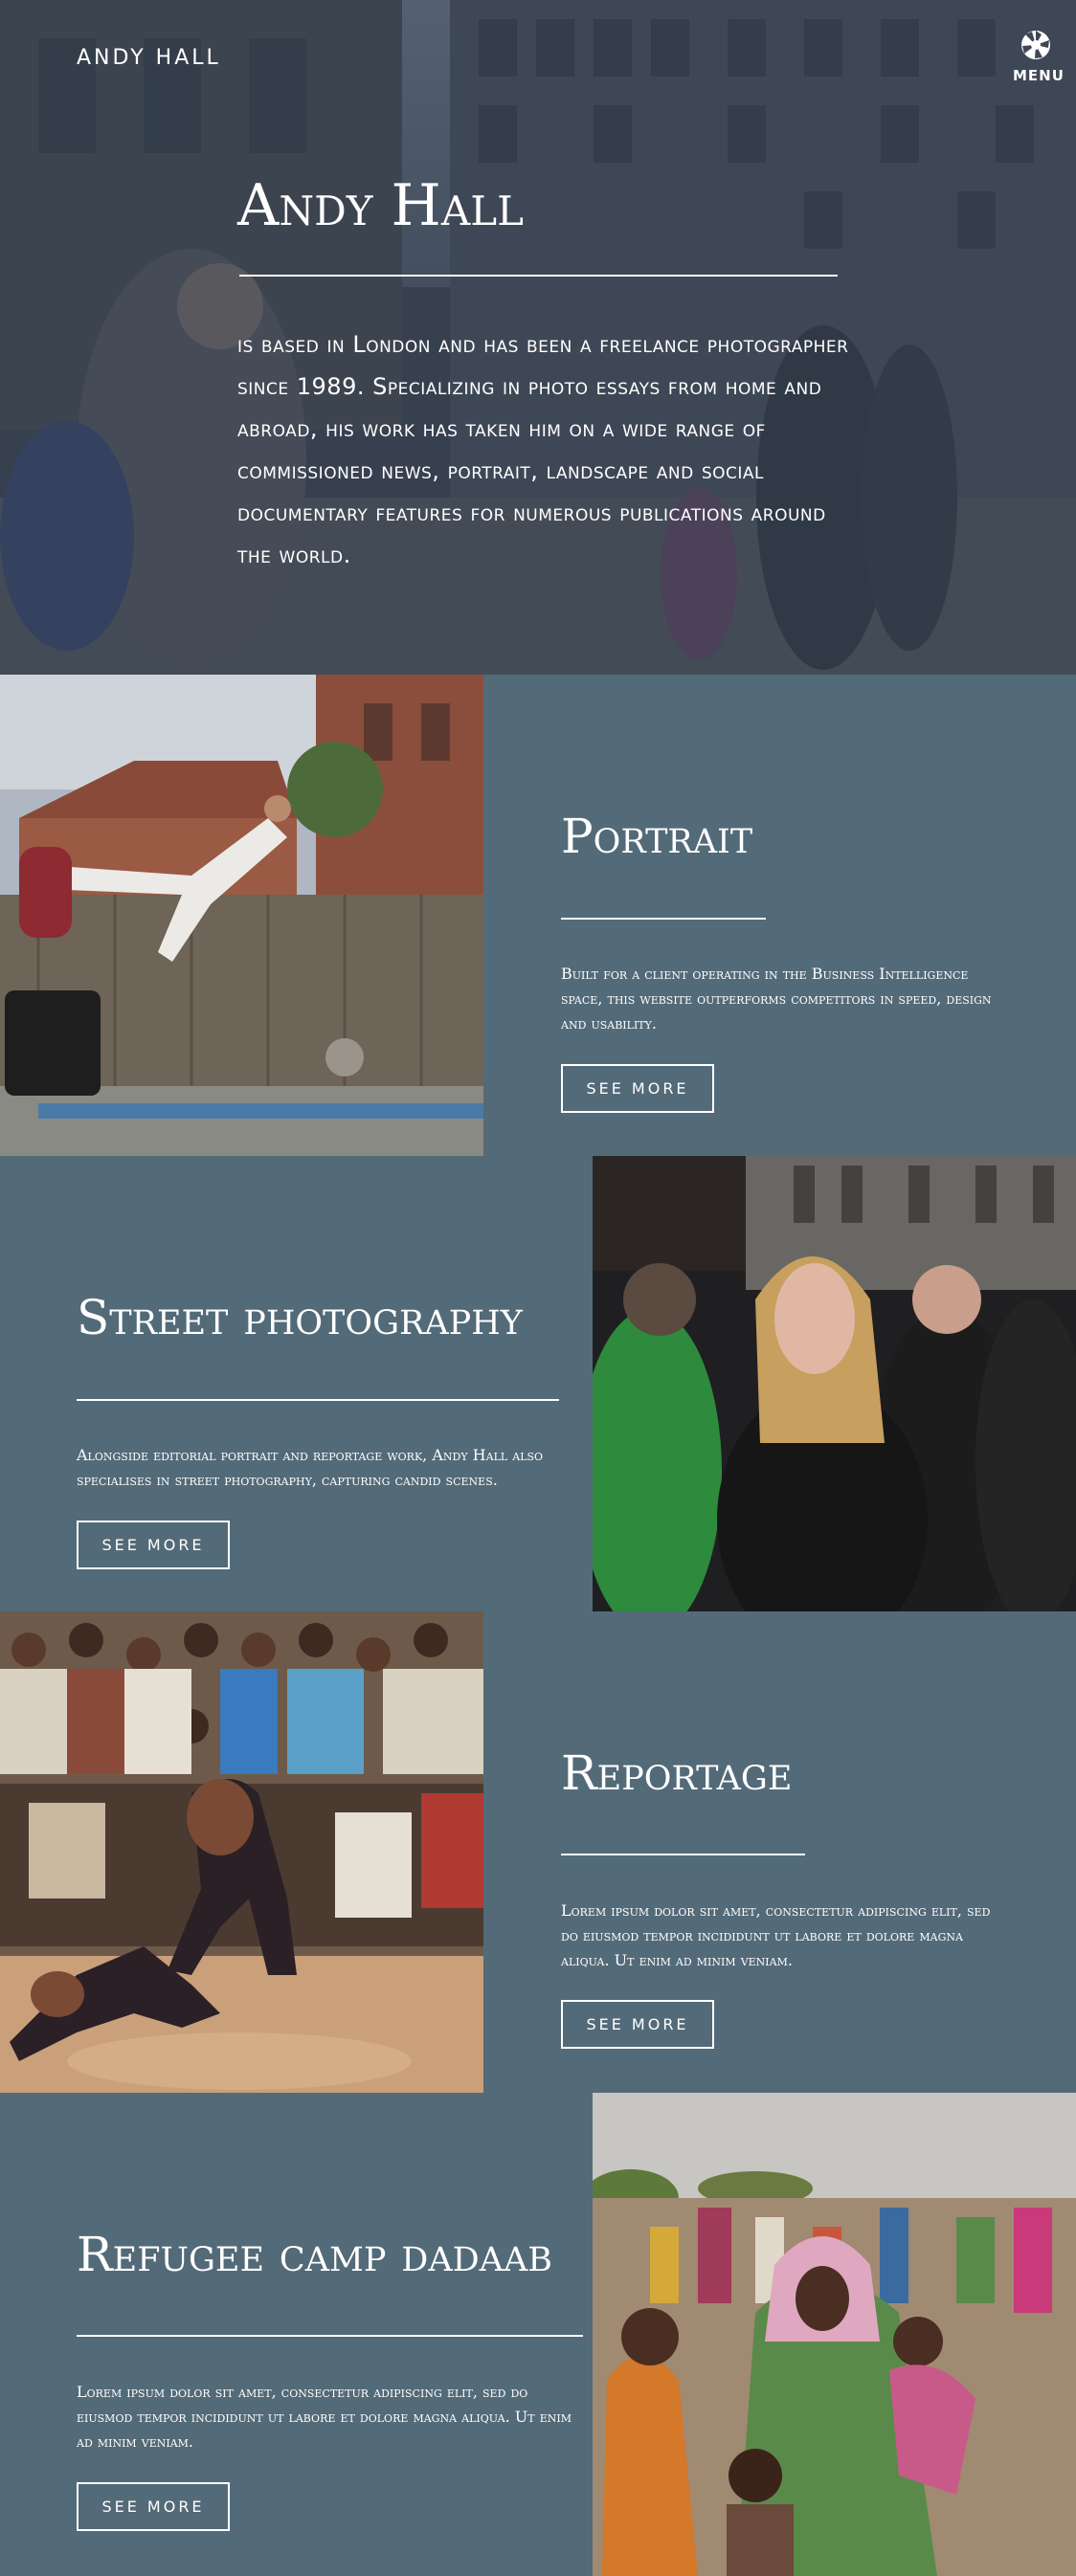 The image size is (1076, 2576). I want to click on section-title: Reportage, so click(677, 1773).